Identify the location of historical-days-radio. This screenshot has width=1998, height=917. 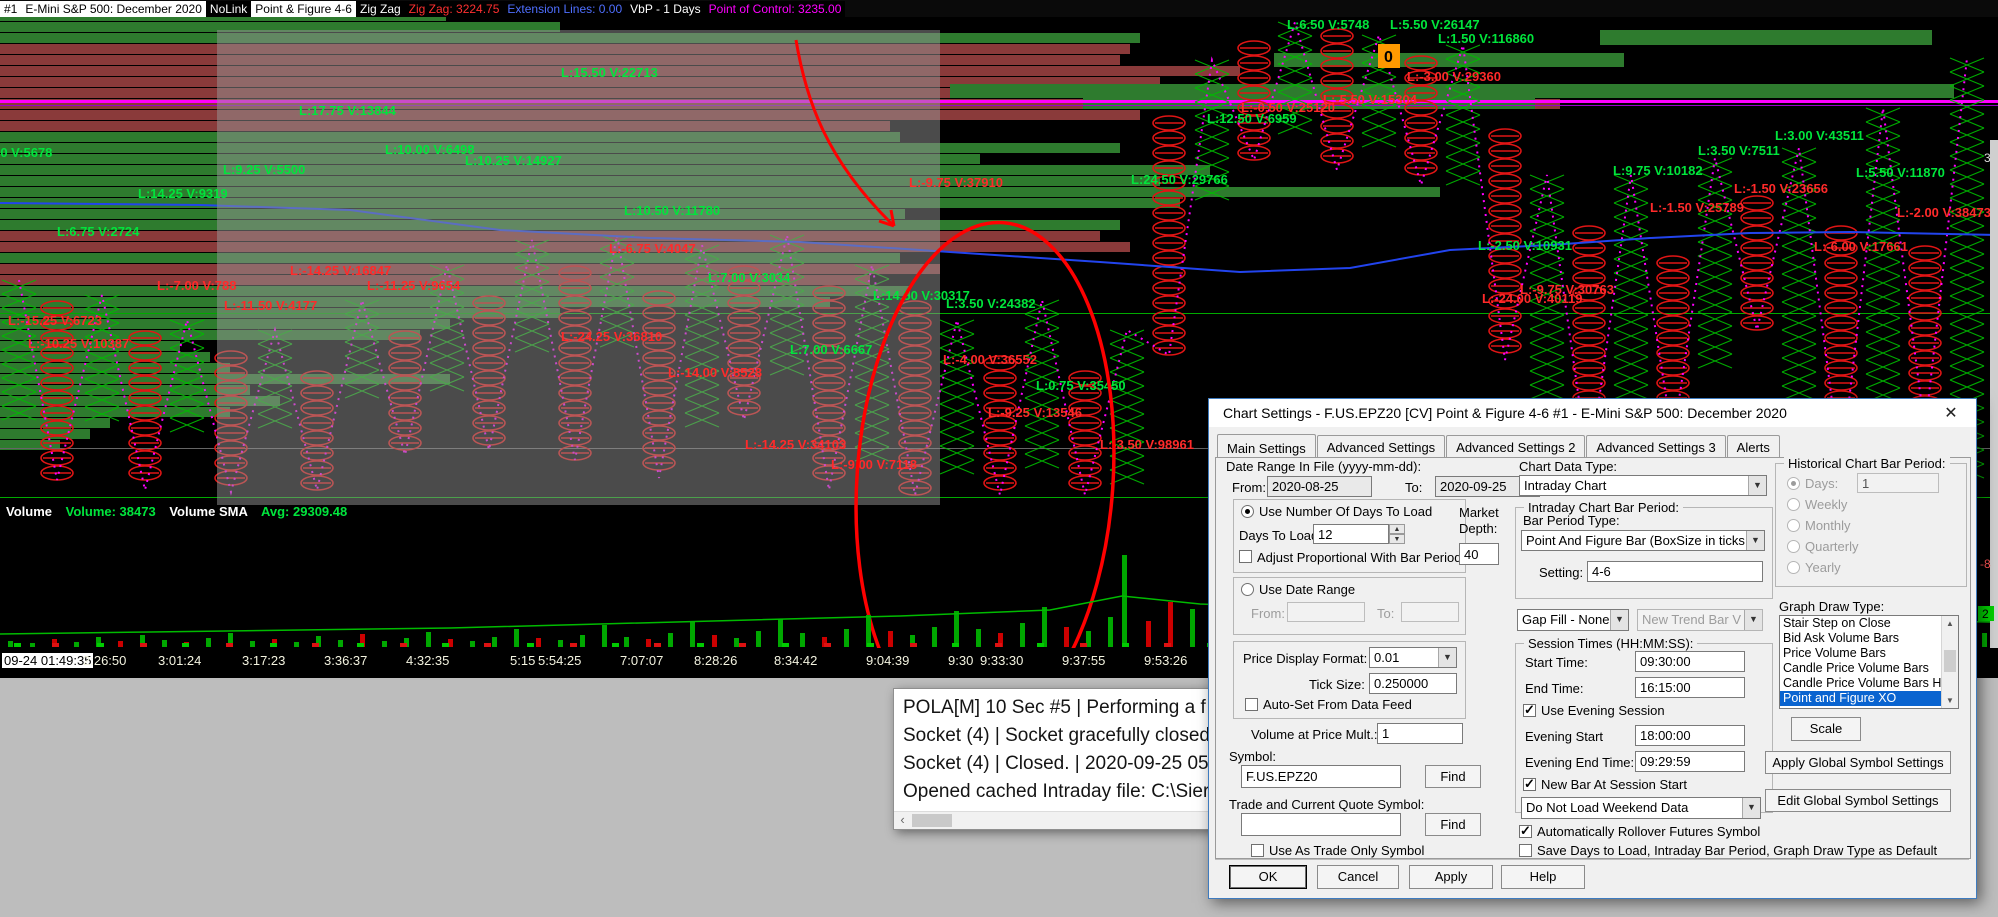
(1793, 483).